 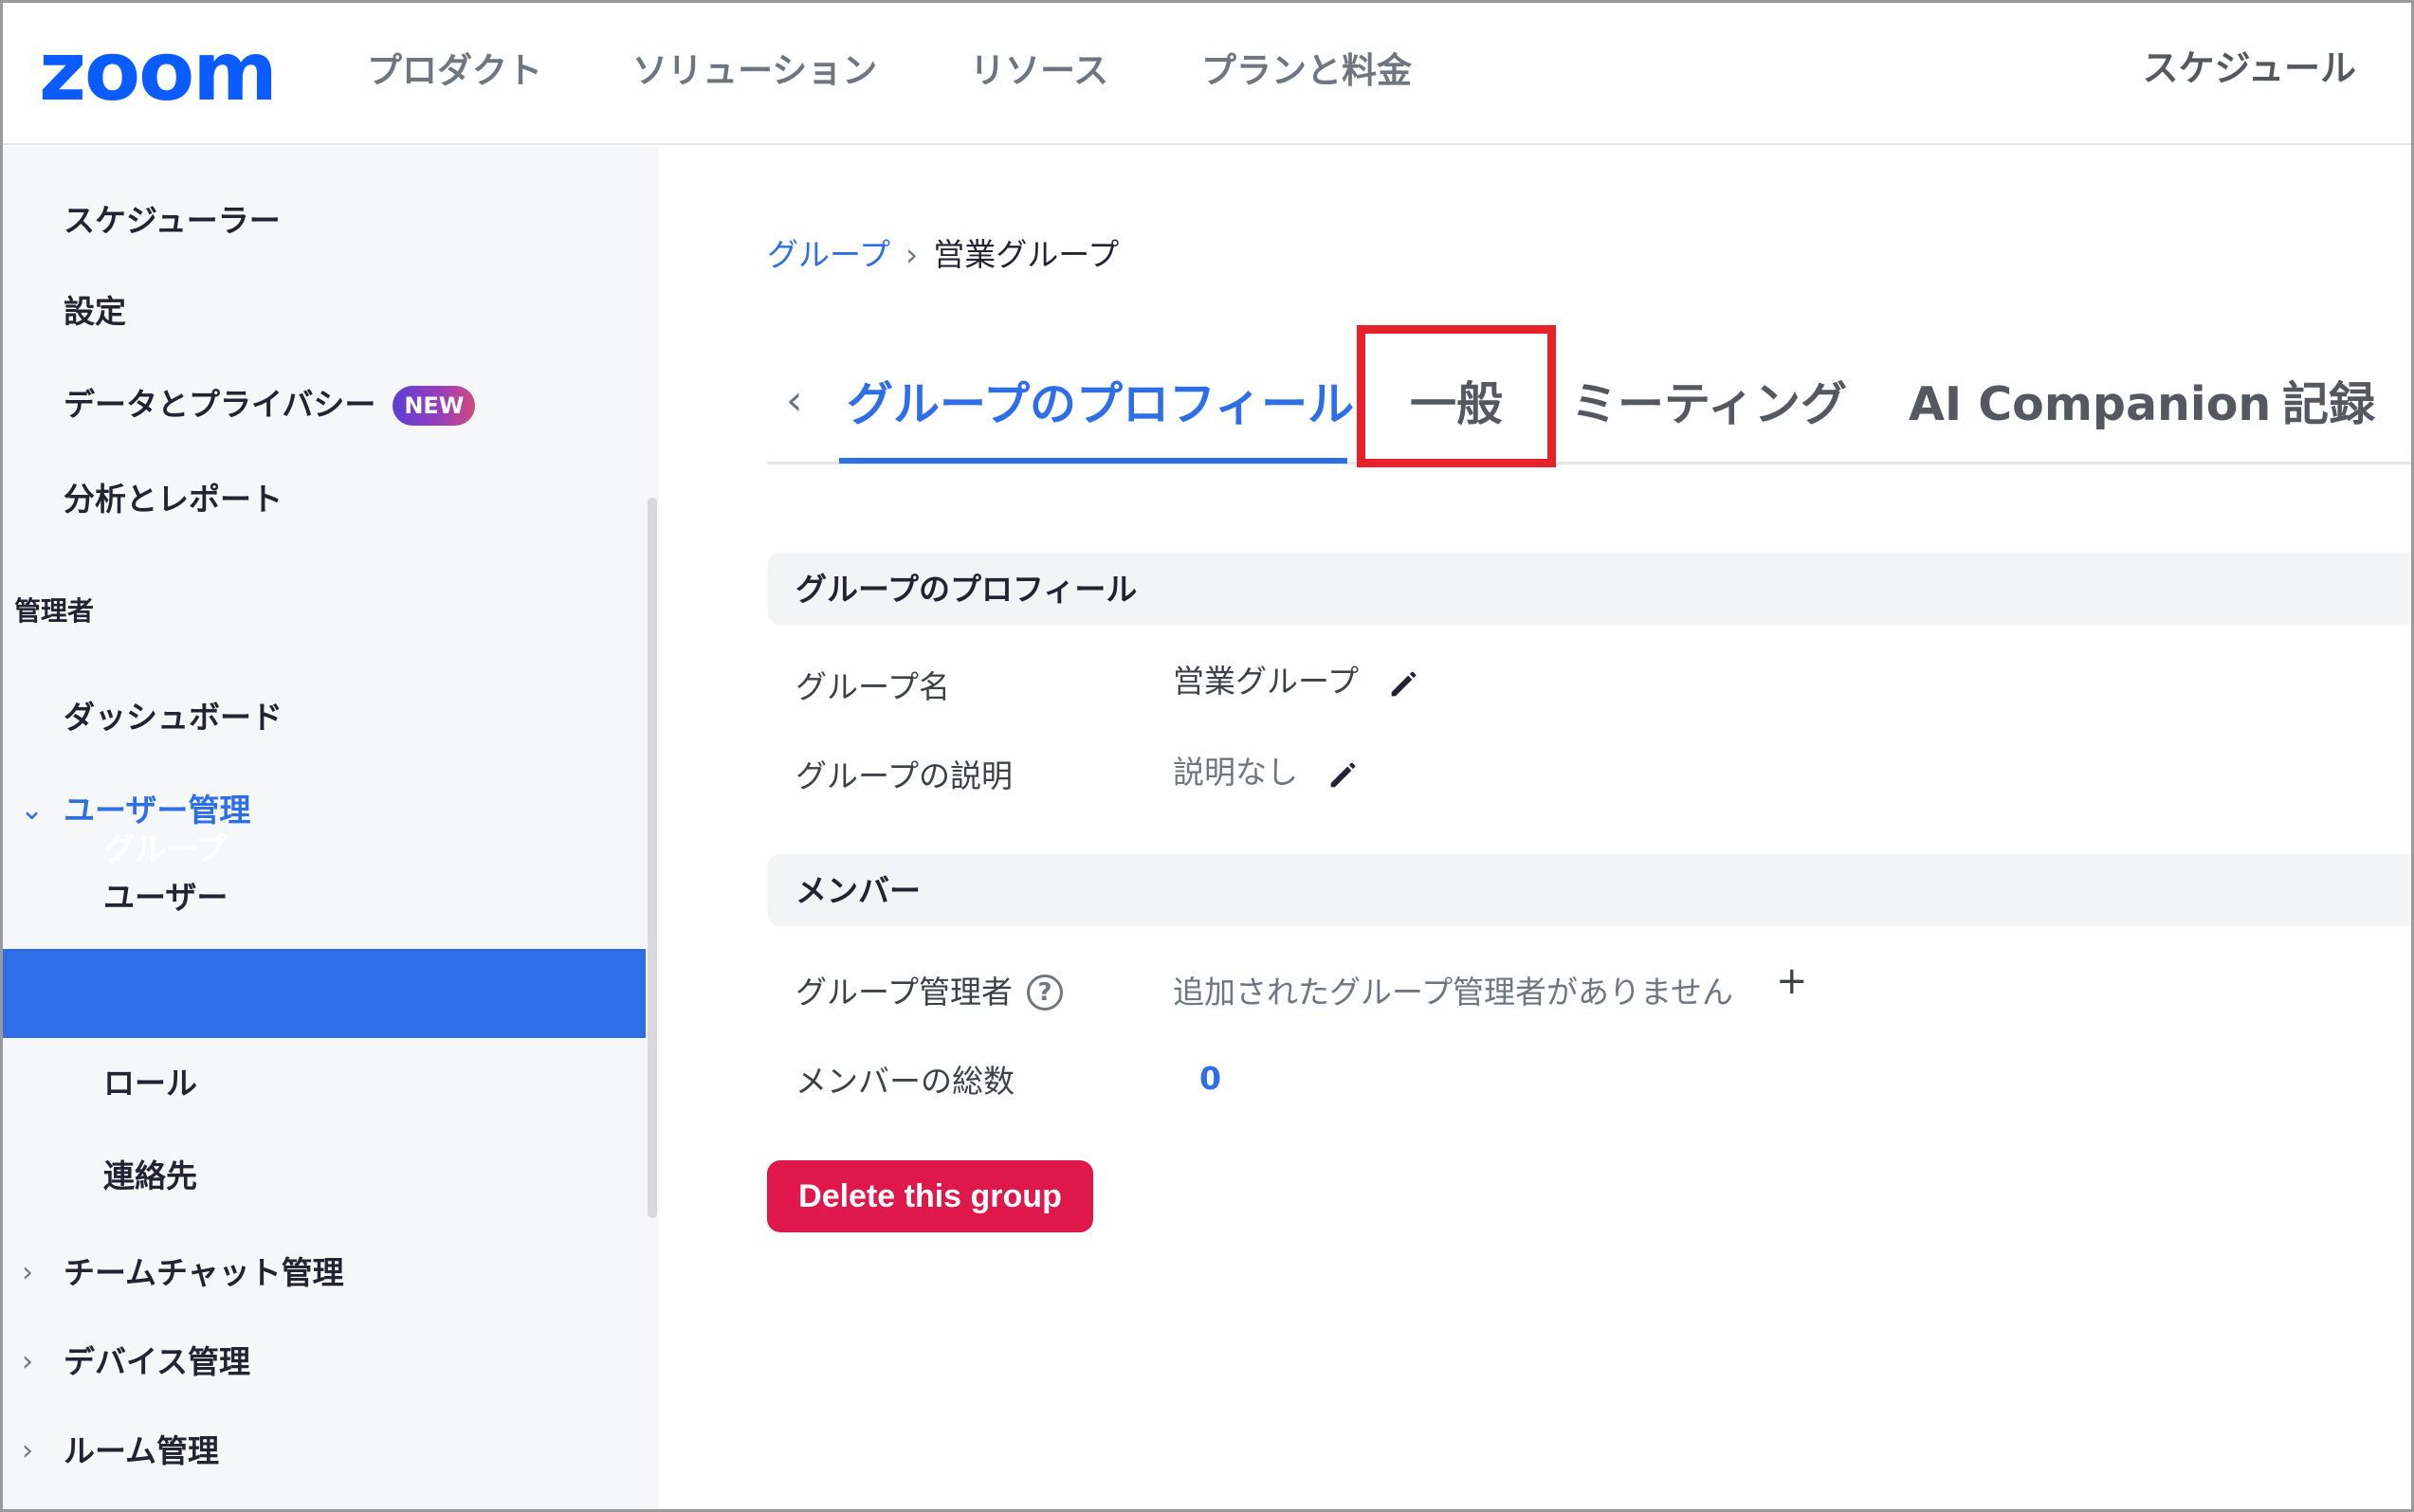 I want to click on sidebar-item-devices: デバイス管理, so click(x=157, y=1362).